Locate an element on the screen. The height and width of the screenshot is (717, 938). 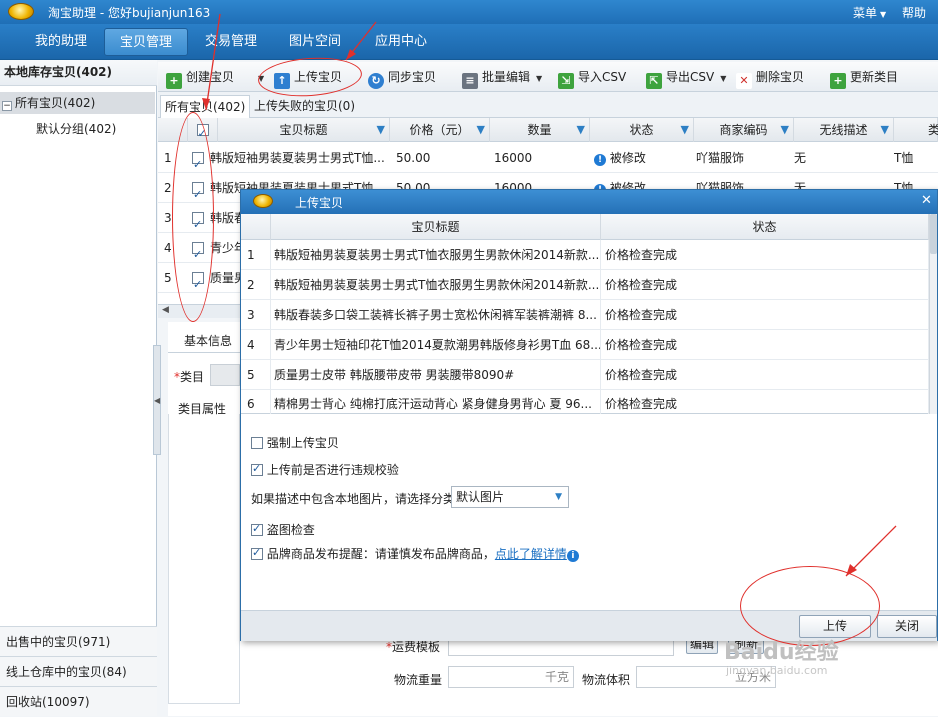
baidu-watermark: Baidu经验 is located at coordinates (781, 652).